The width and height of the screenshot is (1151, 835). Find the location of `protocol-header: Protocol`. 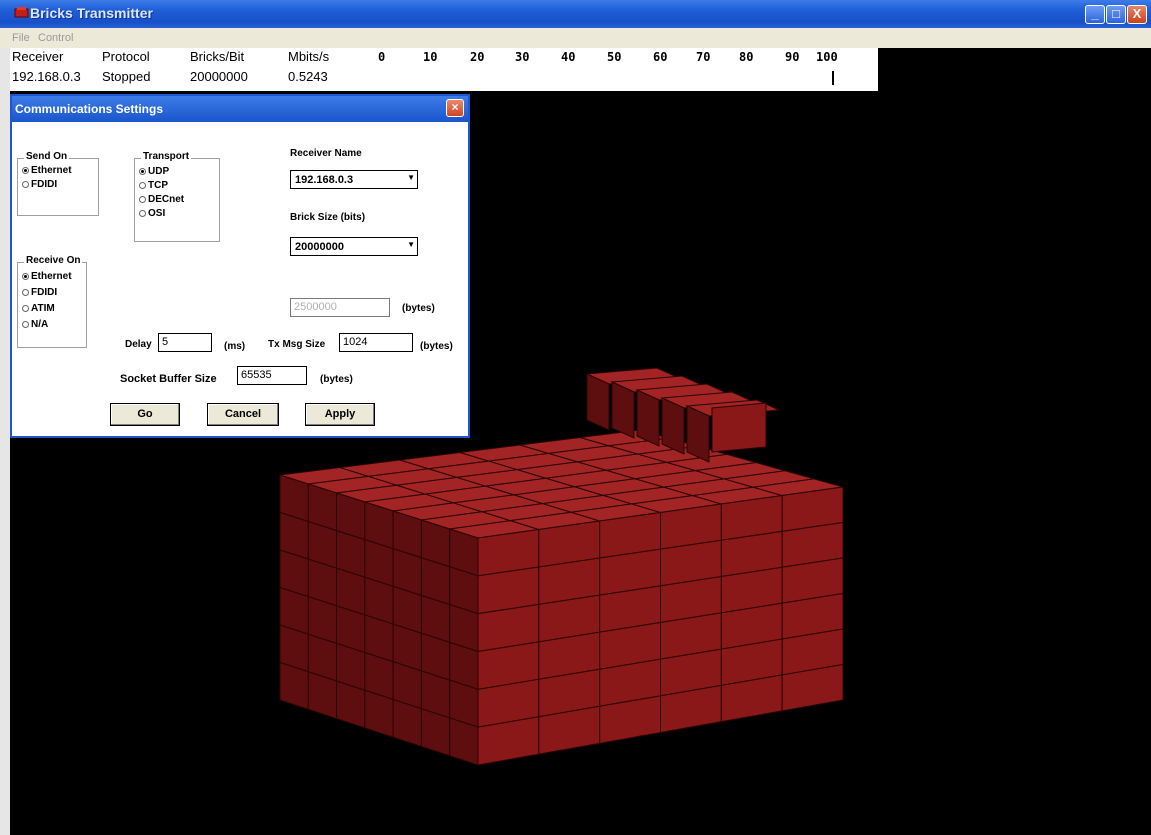

protocol-header: Protocol is located at coordinates (126, 56).